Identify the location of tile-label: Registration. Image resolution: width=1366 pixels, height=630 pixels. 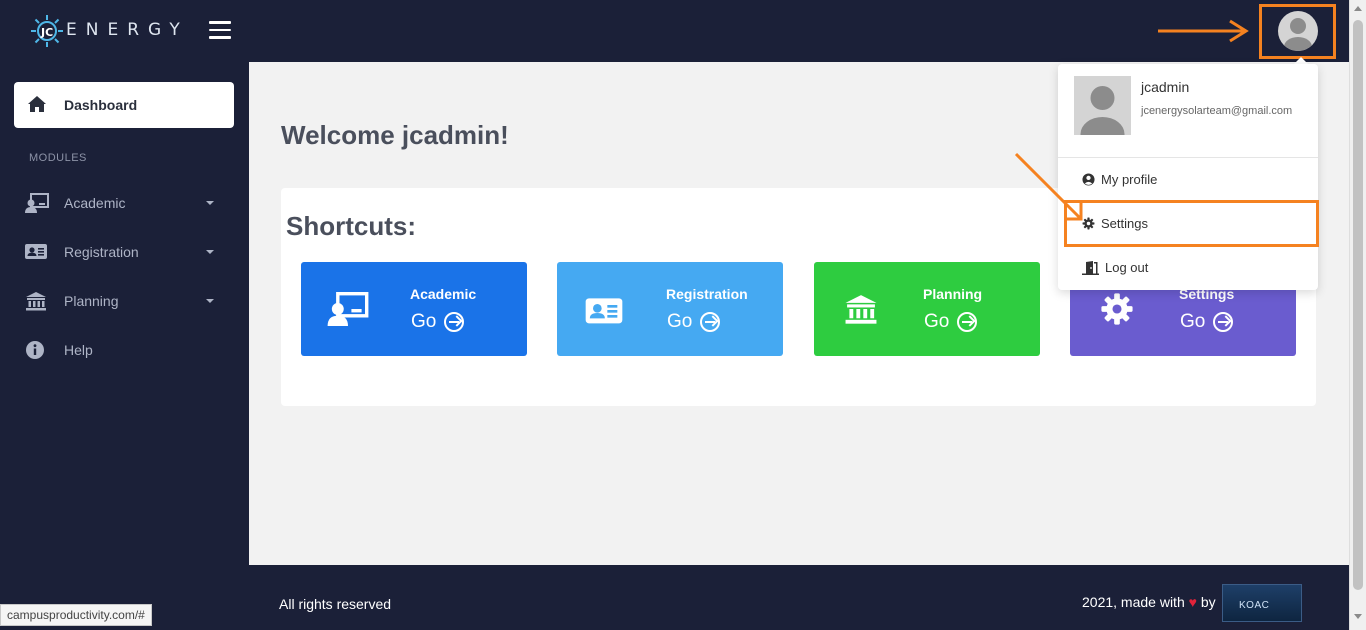
(707, 294).